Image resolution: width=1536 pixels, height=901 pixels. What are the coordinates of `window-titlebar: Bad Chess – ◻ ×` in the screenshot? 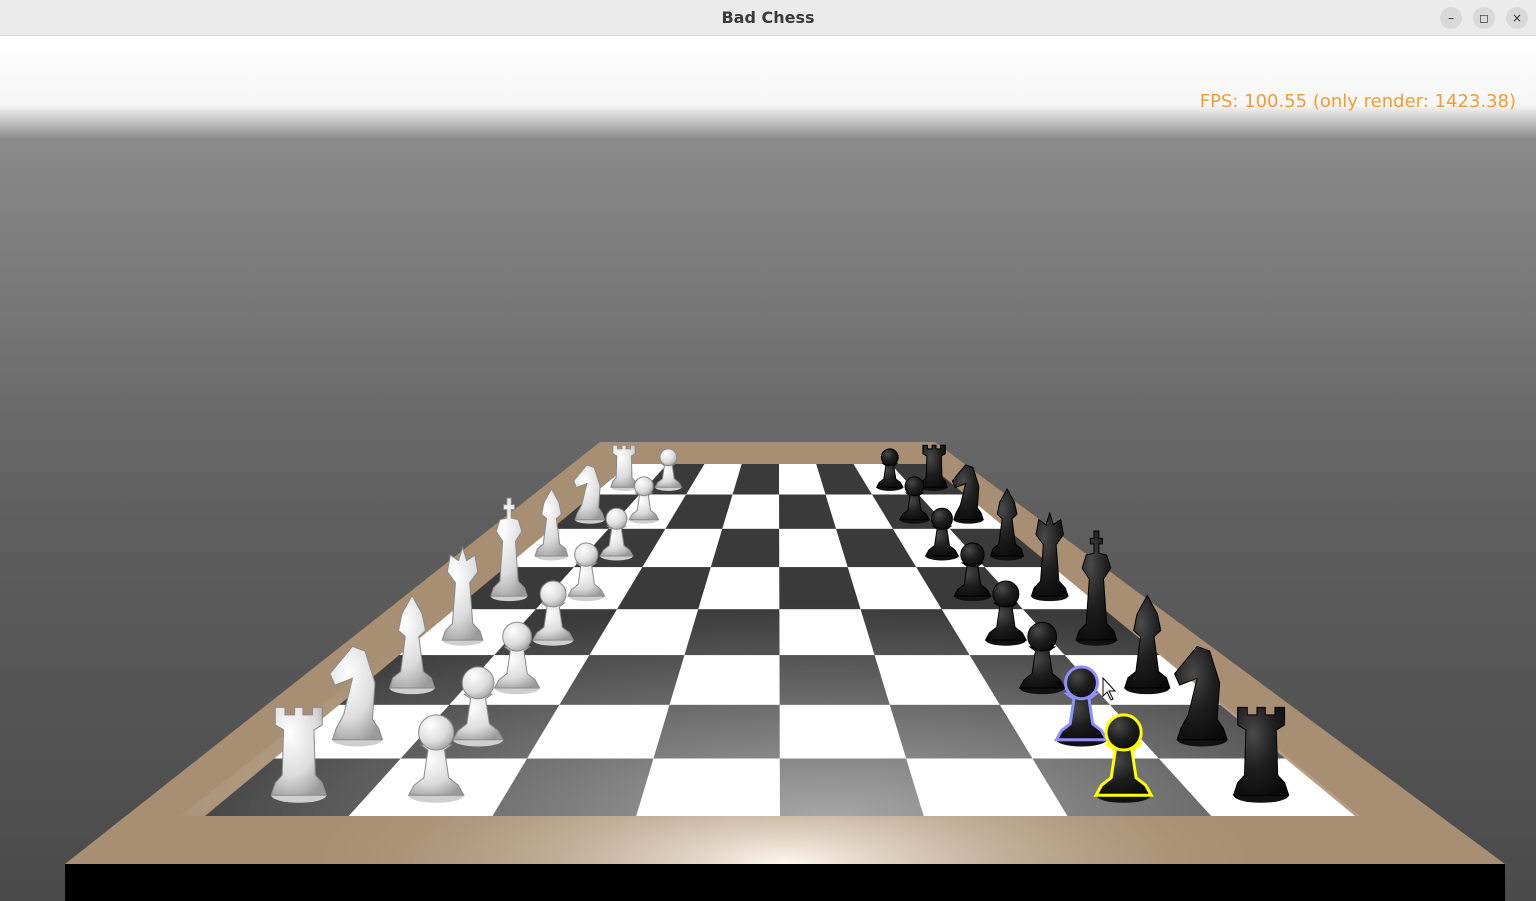 It's located at (768, 18).